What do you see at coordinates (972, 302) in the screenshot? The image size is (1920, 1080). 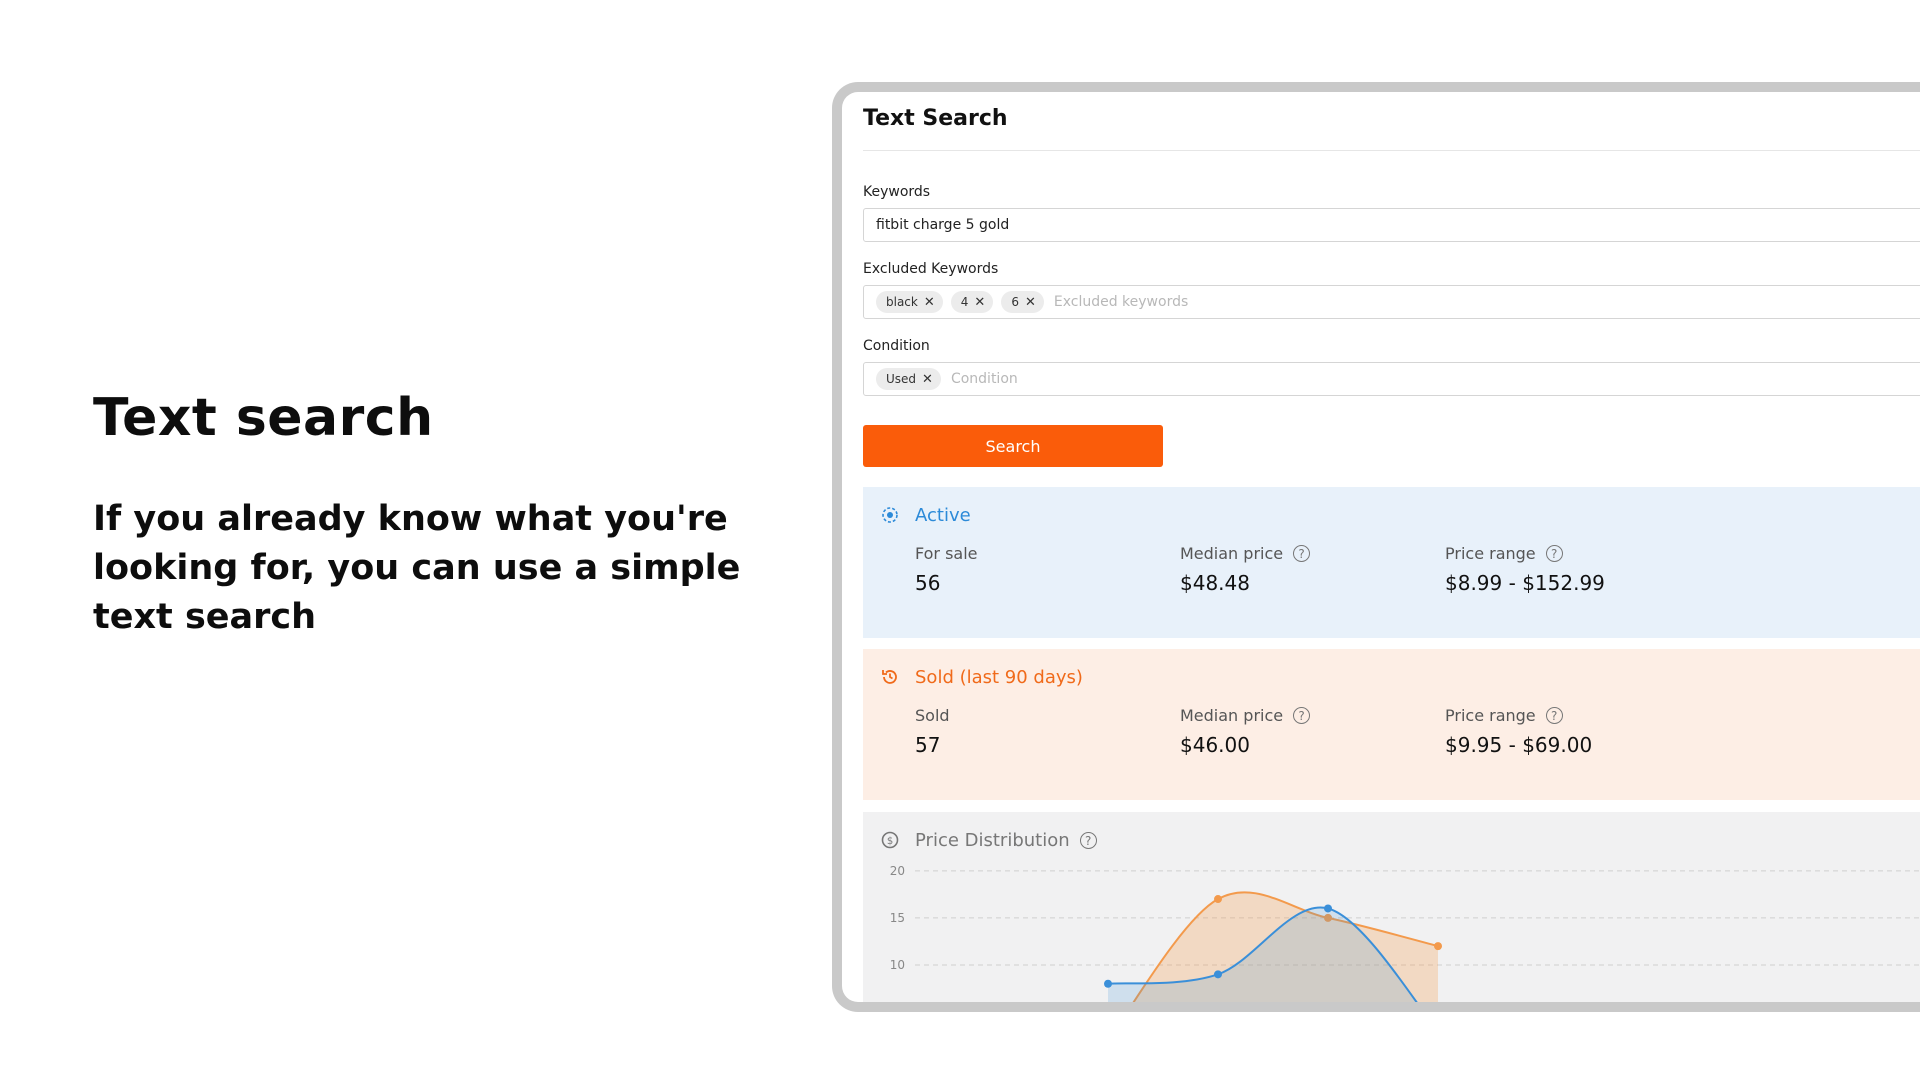 I see `excluded-chip: 4 ✕` at bounding box center [972, 302].